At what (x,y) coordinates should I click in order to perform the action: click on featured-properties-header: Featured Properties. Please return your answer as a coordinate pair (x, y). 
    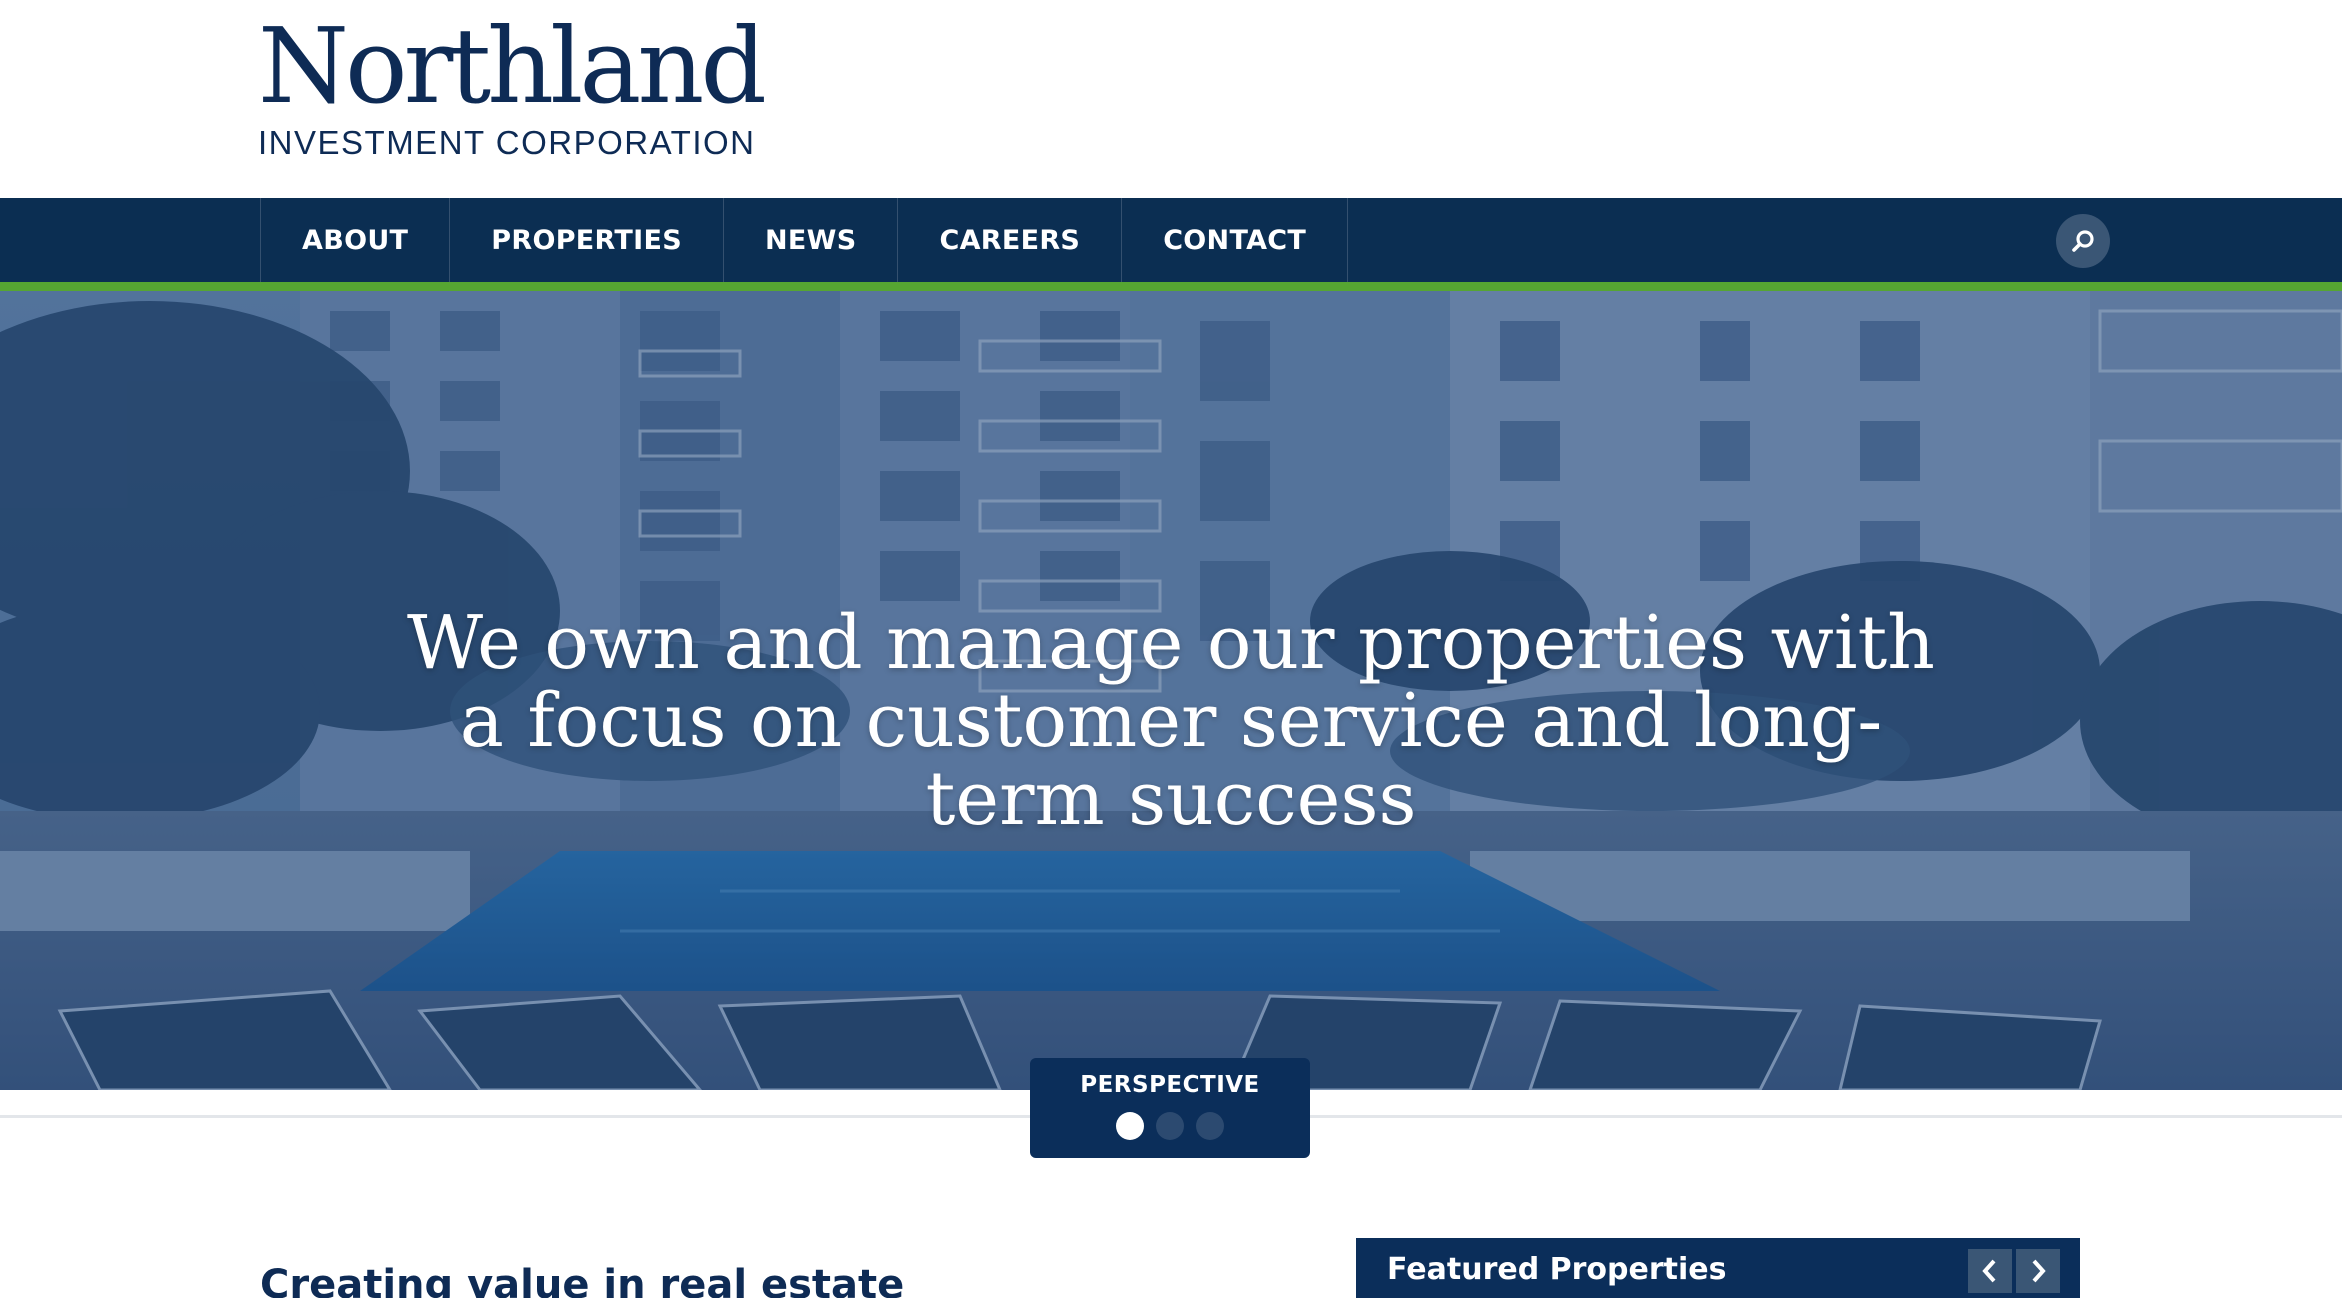
    Looking at the image, I should click on (1718, 1268).